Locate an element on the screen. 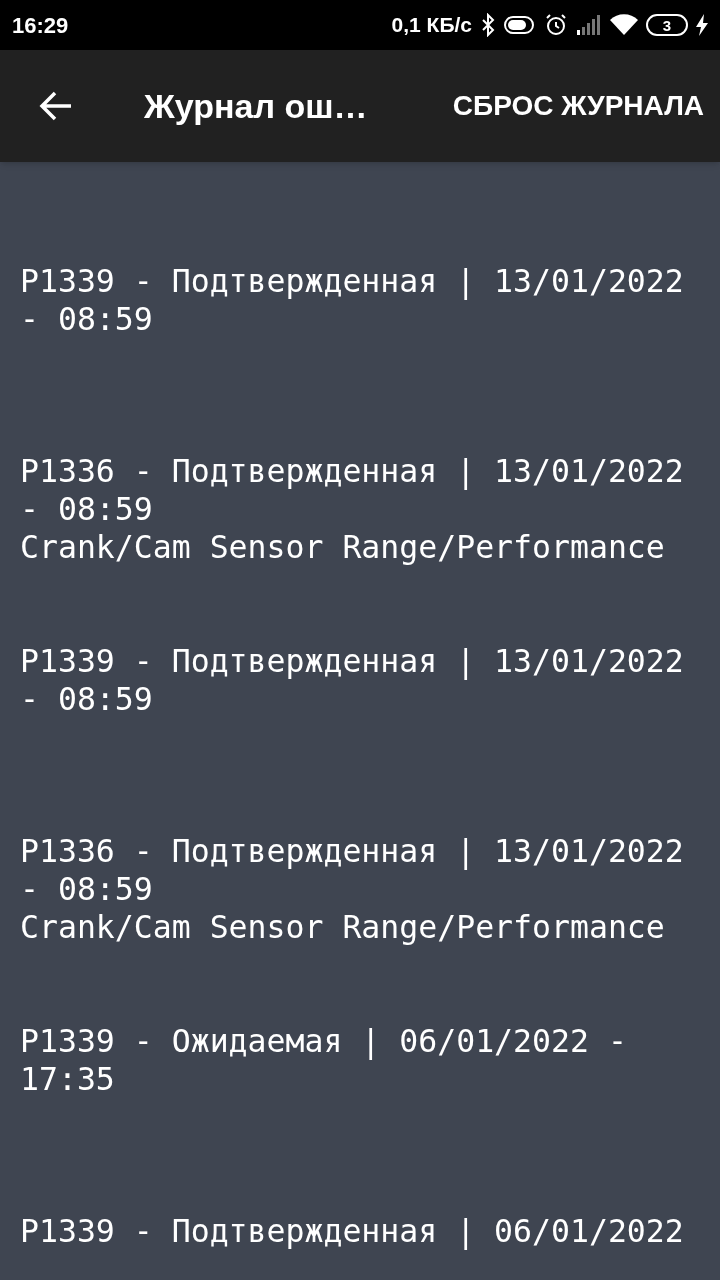  wifi-icon is located at coordinates (624, 25).